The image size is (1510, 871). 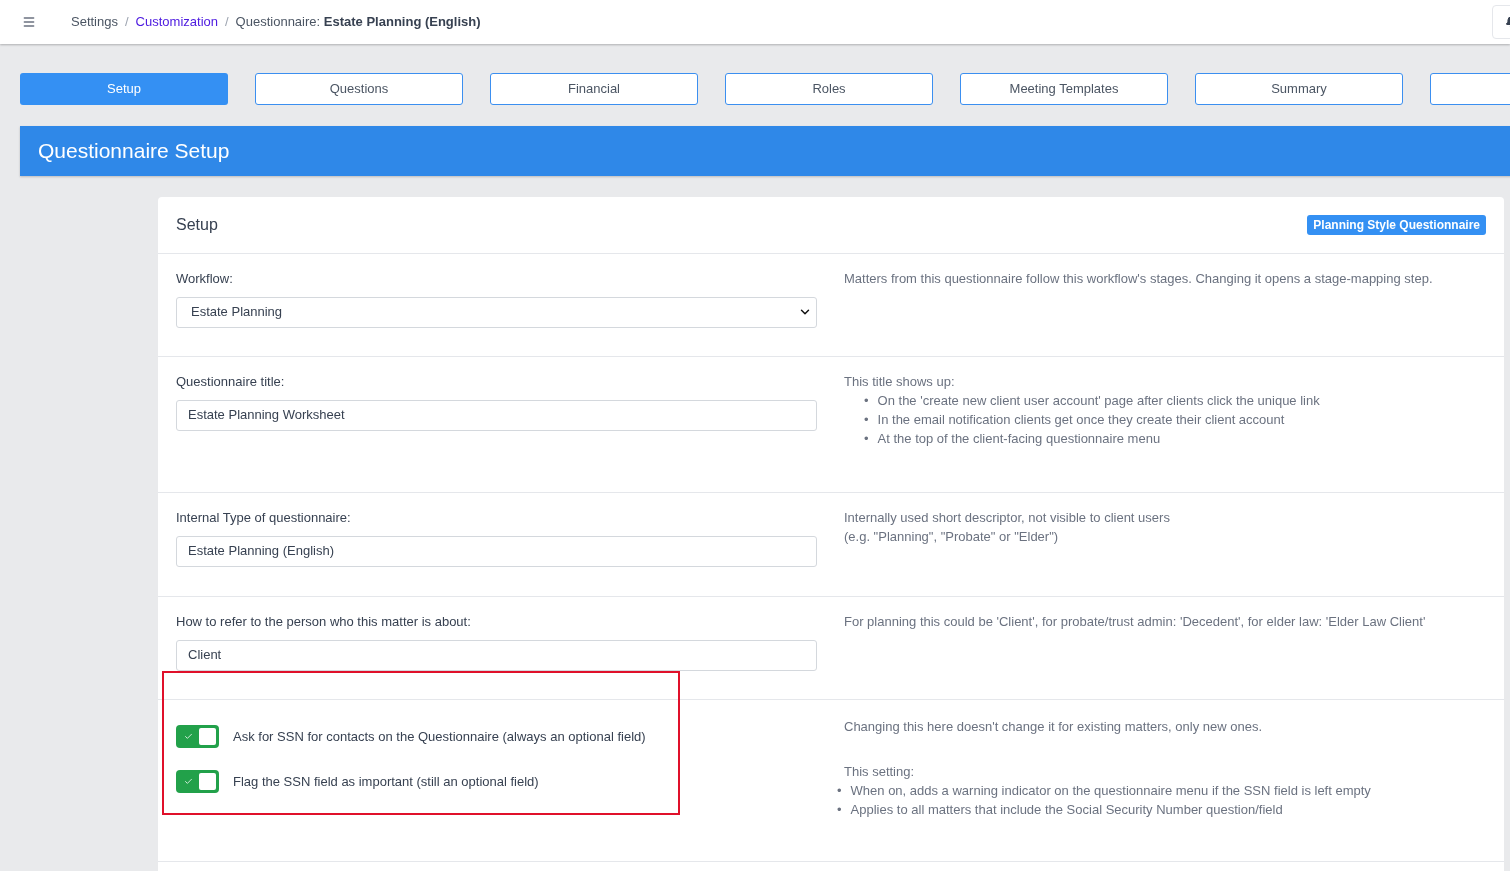 What do you see at coordinates (197, 225) in the screenshot?
I see `card-title: Setup` at bounding box center [197, 225].